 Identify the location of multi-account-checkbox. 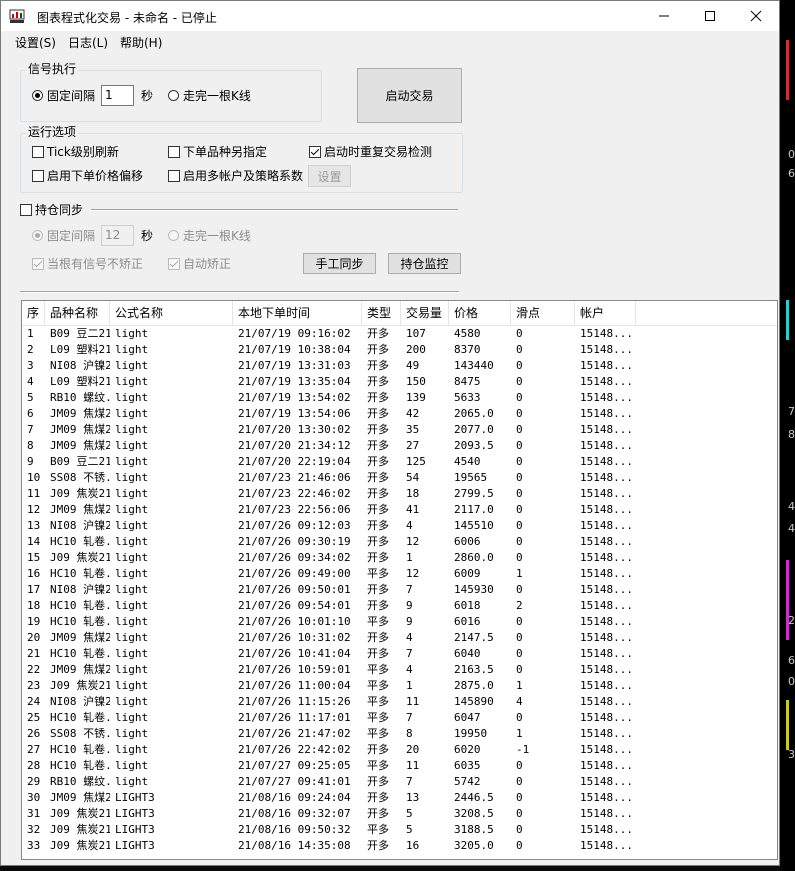
(174, 176).